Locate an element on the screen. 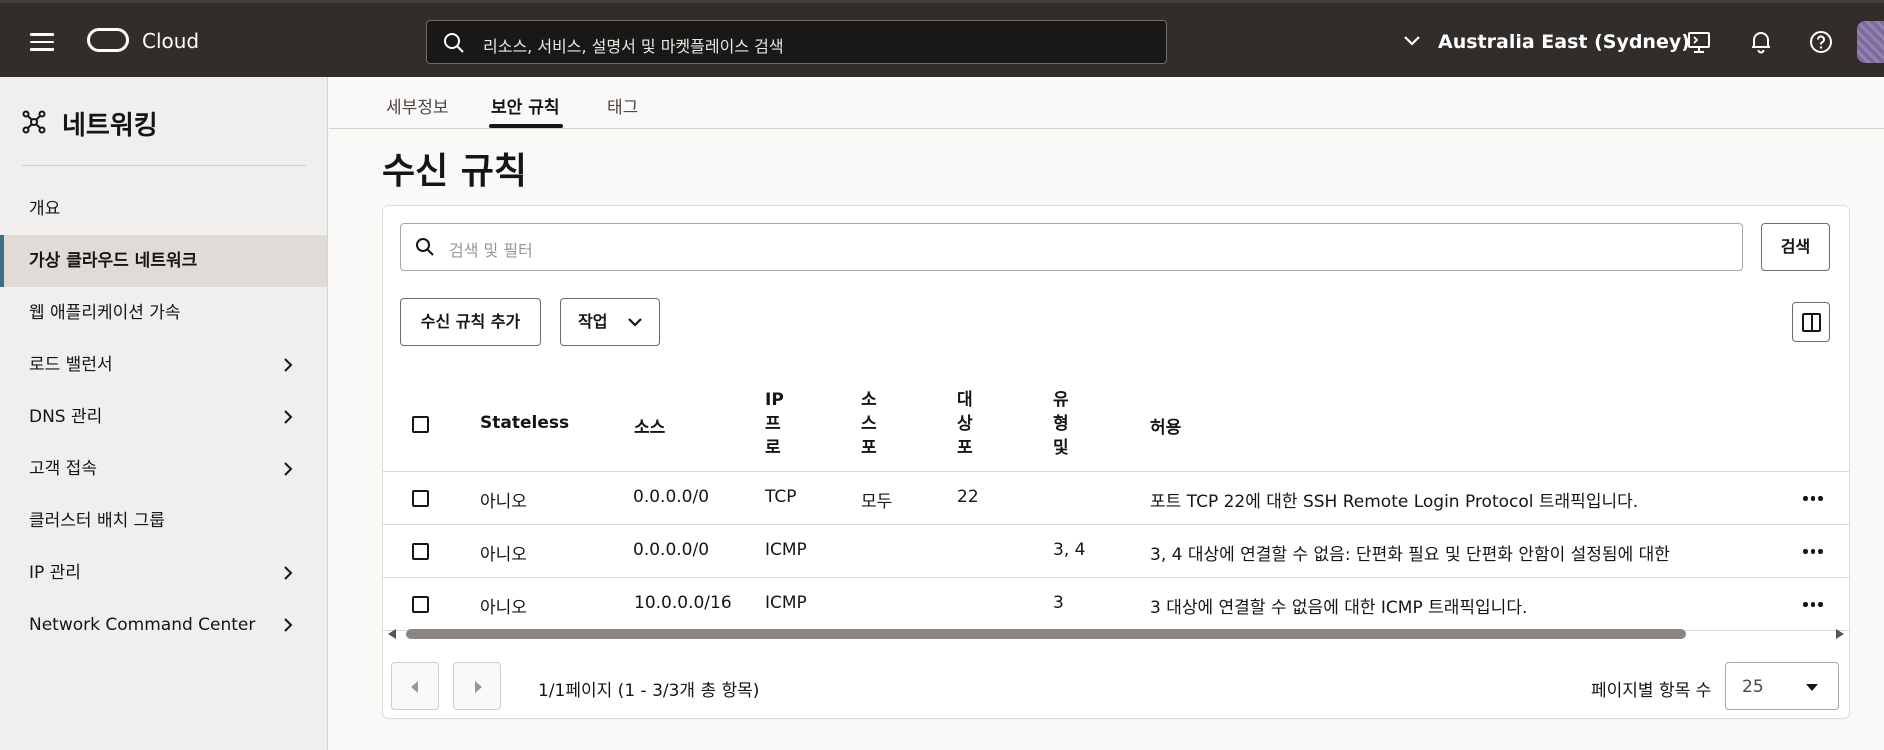 The height and width of the screenshot is (750, 1884). tab-tags: 태그 is located at coordinates (622, 105).